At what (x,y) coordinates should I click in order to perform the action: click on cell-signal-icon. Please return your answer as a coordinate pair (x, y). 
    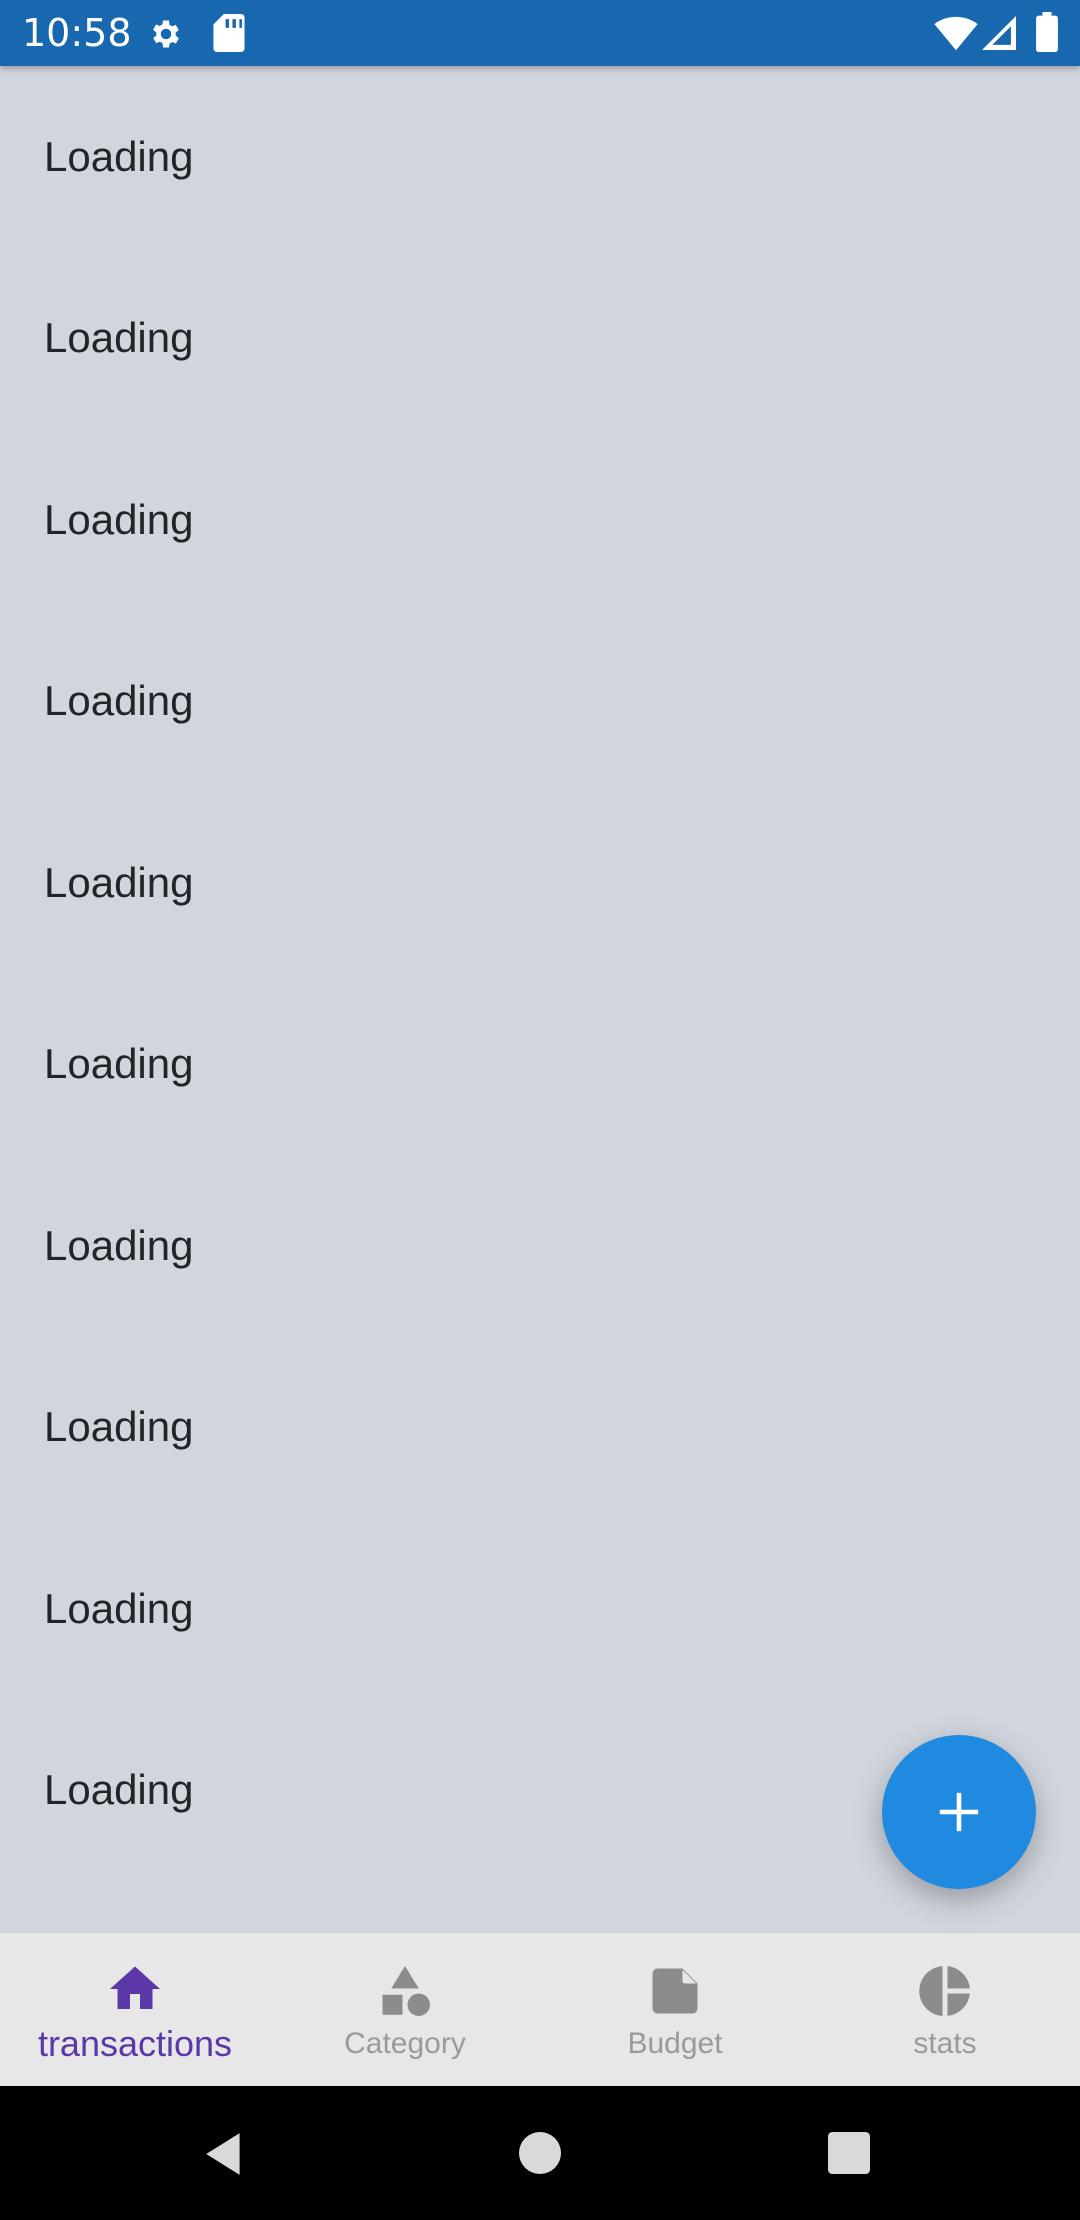
    Looking at the image, I should click on (999, 33).